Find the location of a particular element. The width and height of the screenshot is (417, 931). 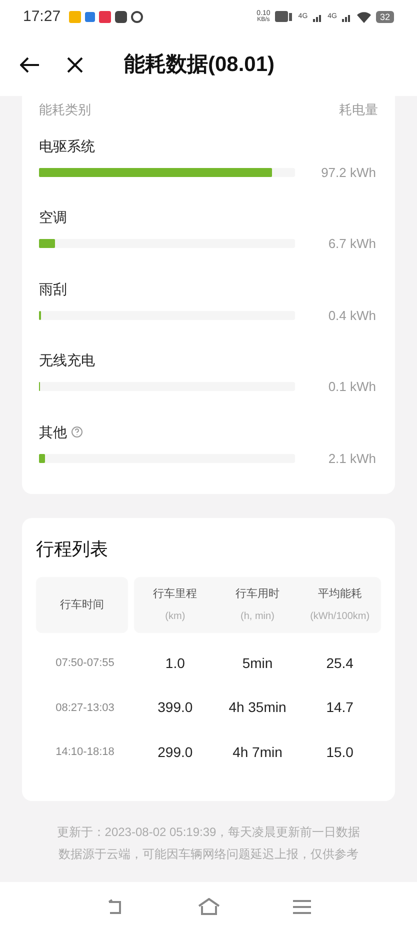

section-title: 行程列表 is located at coordinates (72, 549).